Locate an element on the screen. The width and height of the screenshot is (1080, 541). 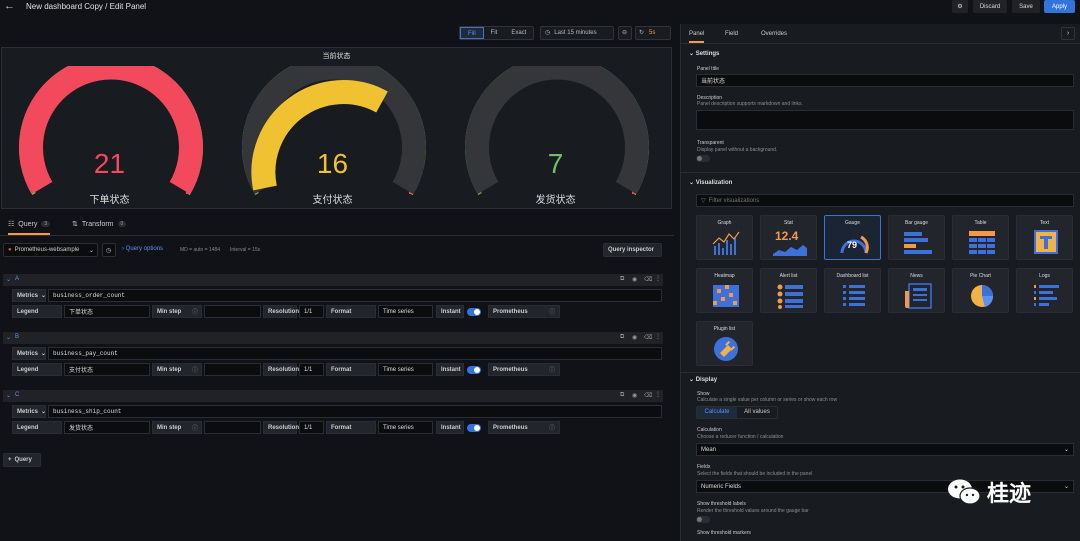
viz-graph: Graph is located at coordinates (724, 237).